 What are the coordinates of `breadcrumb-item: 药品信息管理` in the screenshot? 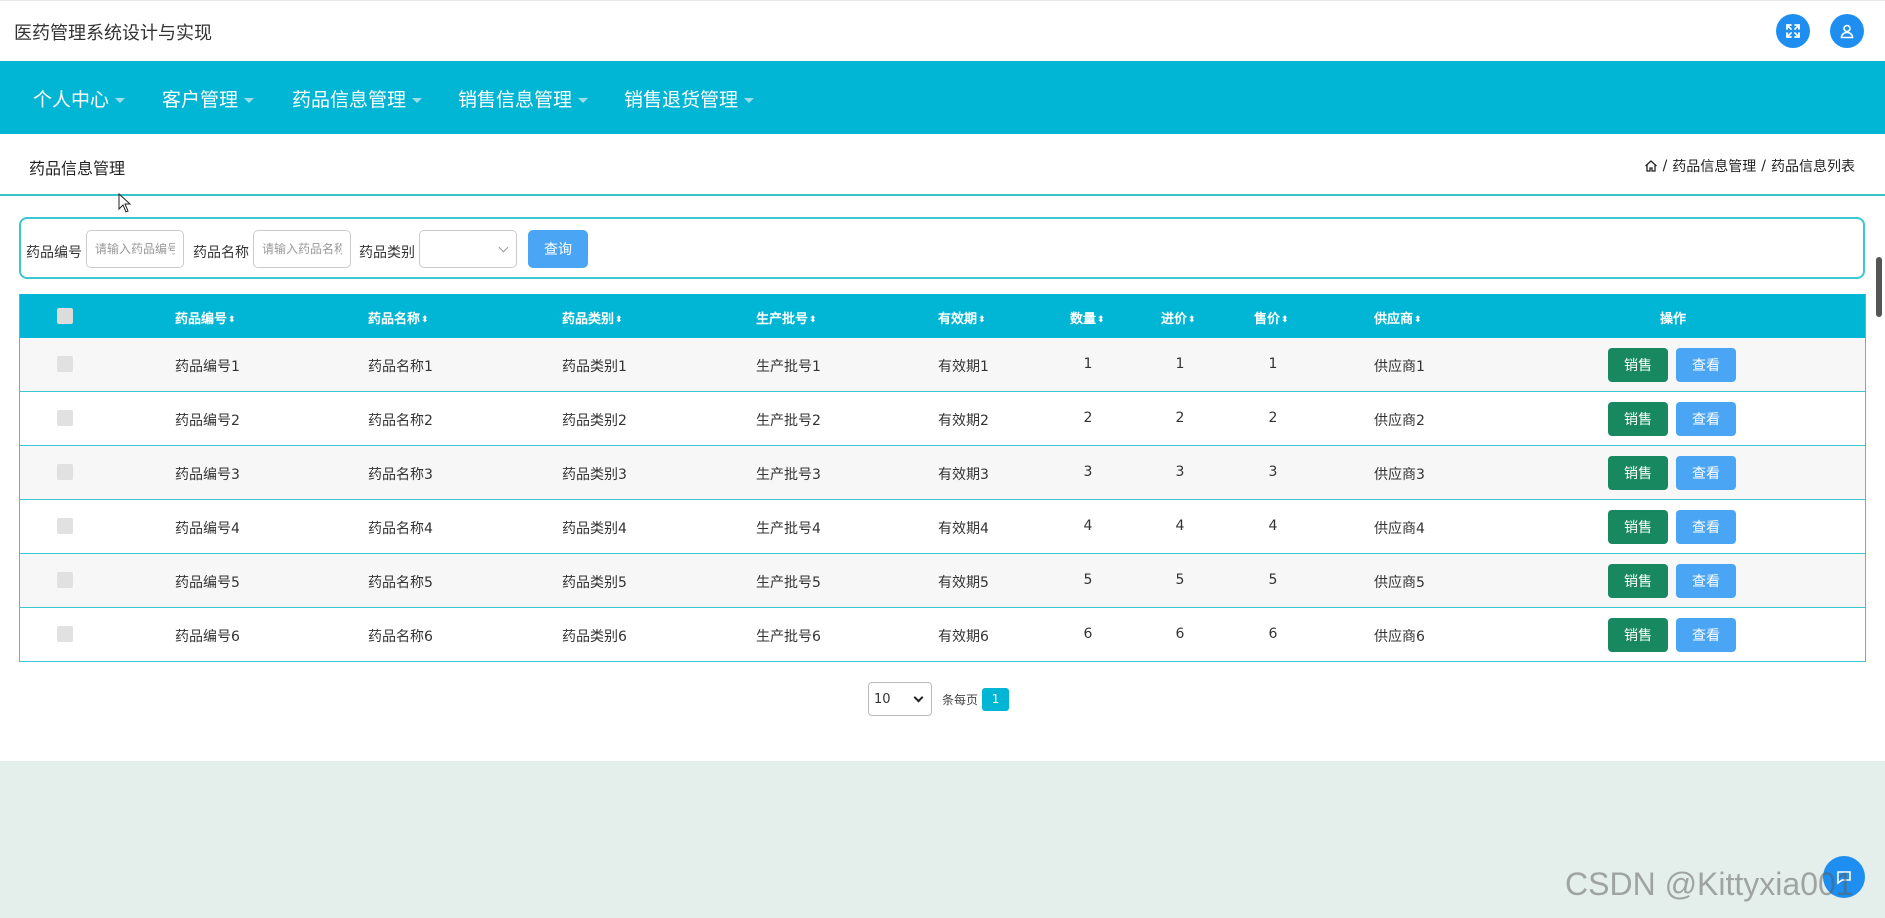 It's located at (1714, 166).